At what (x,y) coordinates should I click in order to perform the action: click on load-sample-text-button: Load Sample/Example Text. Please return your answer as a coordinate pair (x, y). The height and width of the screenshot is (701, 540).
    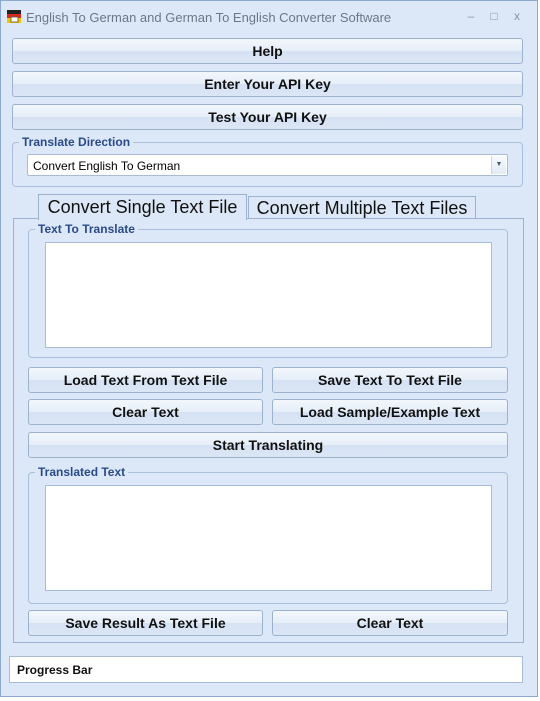
    Looking at the image, I should click on (390, 412).